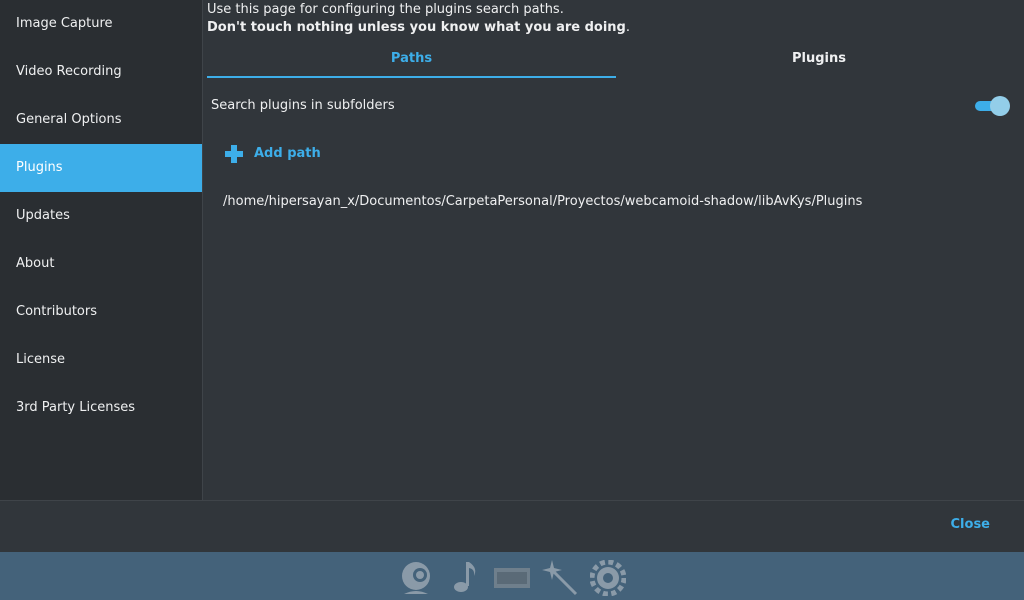  Describe the element at coordinates (234, 154) in the screenshot. I see `plus-icon` at that location.